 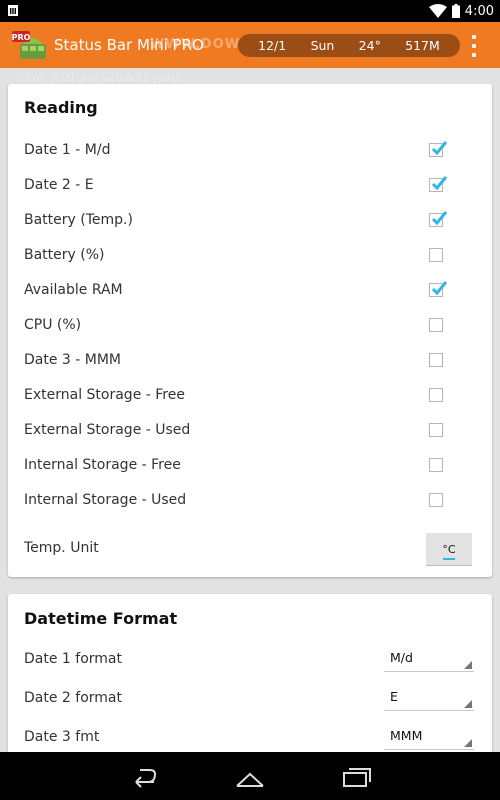 I want to click on reading-row: Internal Storage - Used, so click(x=250, y=499).